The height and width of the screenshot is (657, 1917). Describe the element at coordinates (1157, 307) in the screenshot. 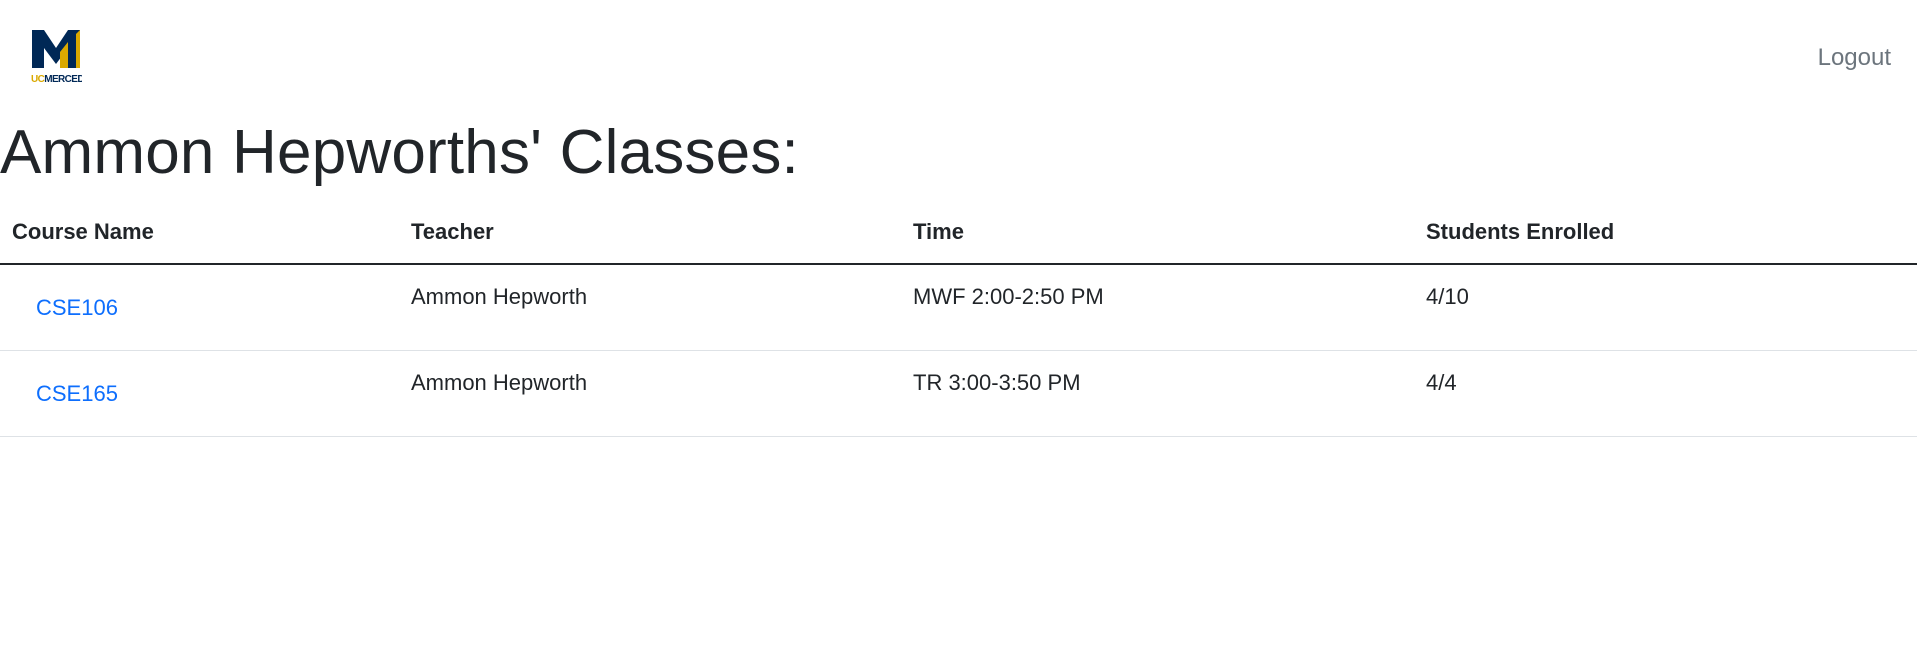

I see `time-cell: MWF 2:00-2:50 PM` at that location.